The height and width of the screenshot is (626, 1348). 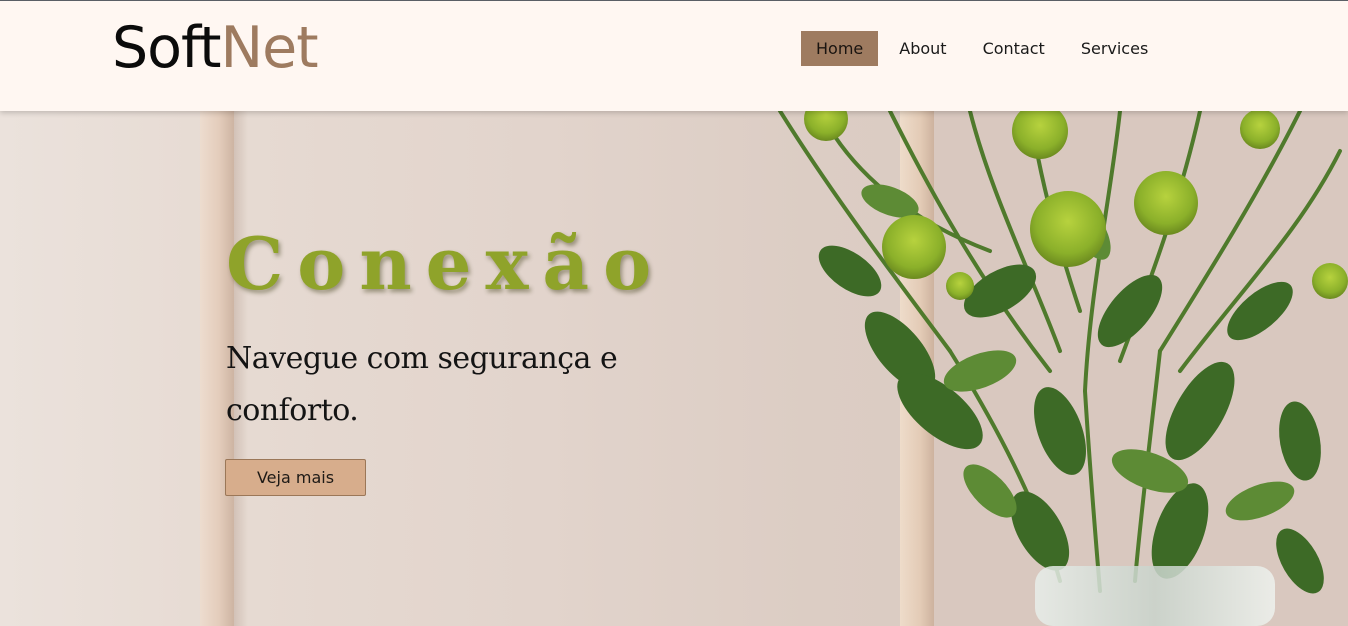 I want to click on site-logo: SoftNet, so click(x=215, y=48).